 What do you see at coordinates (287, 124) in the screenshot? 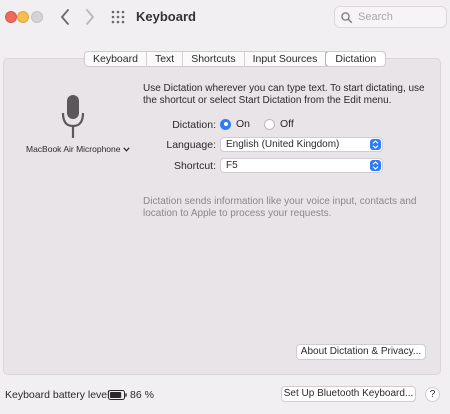
I see `dictation-off-label: Off` at bounding box center [287, 124].